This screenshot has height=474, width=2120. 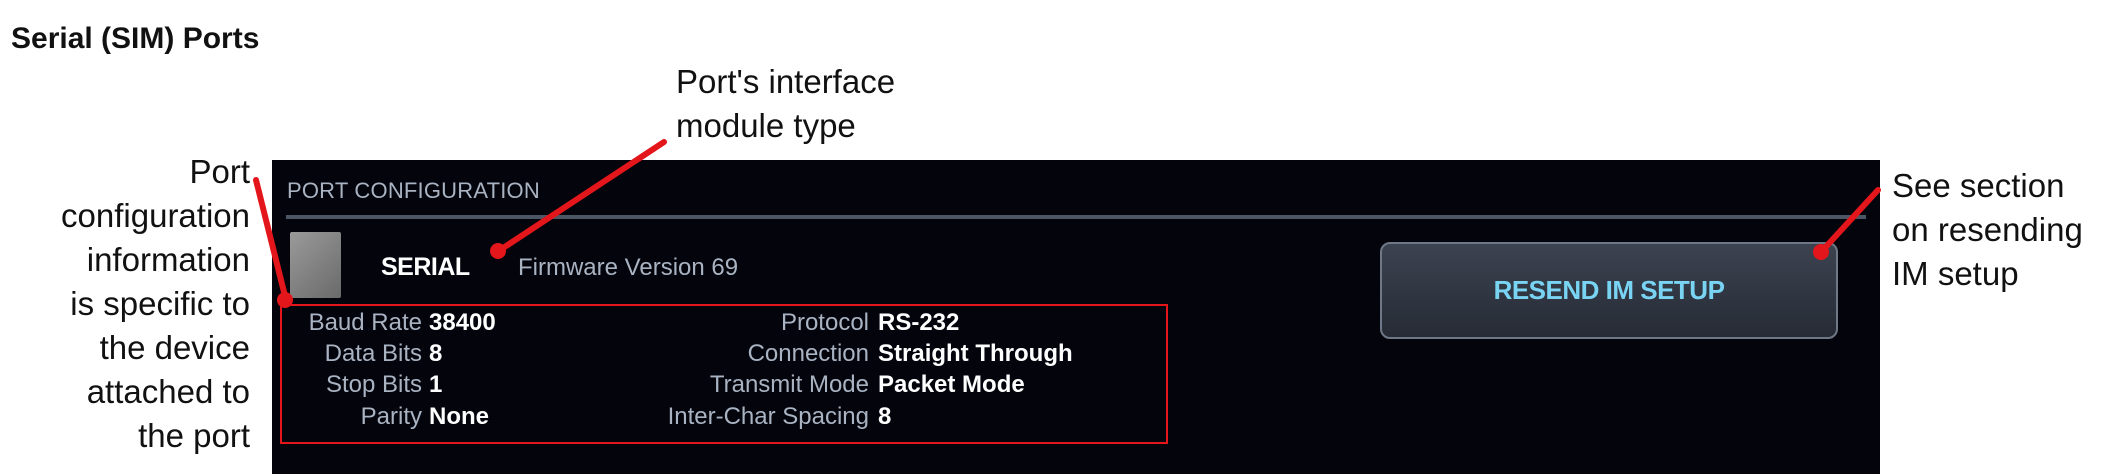 I want to click on serial-module-icon, so click(x=315, y=265).